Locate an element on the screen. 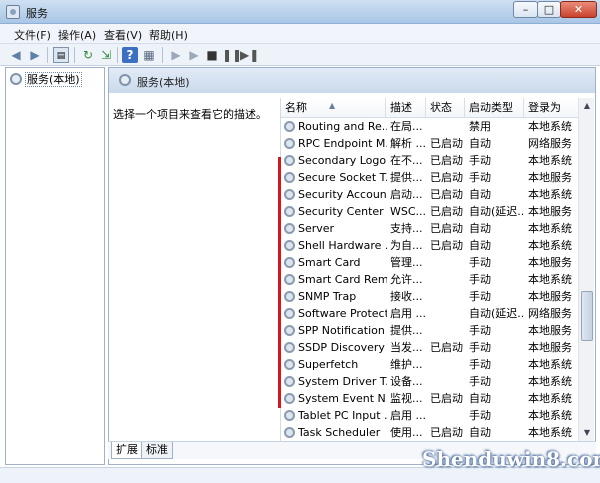  tab-extended: 扩展 is located at coordinates (127, 450).